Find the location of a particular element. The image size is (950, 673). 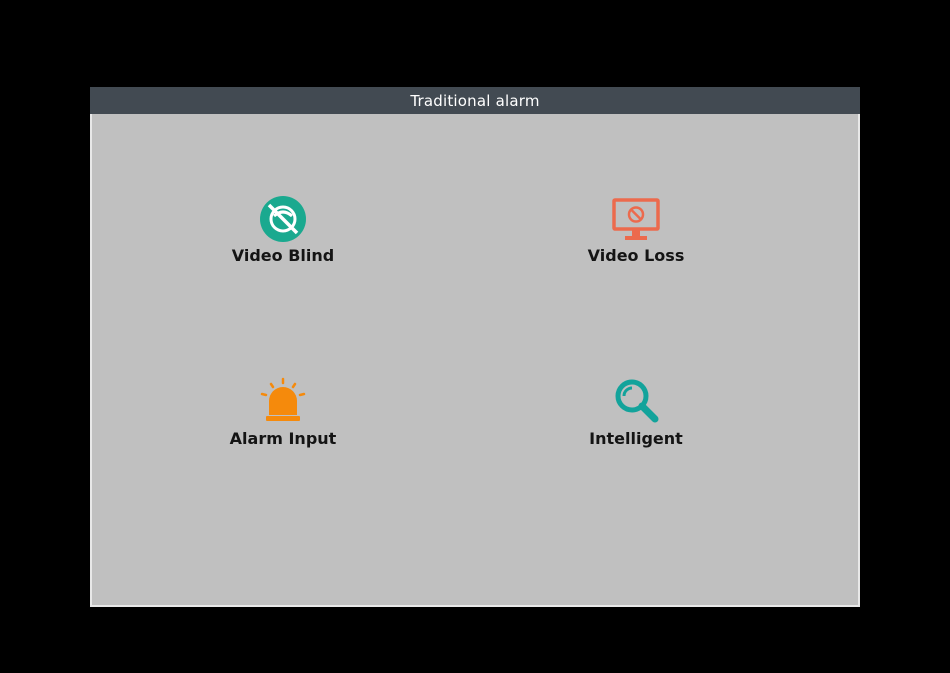

magnifier-icon is located at coordinates (637, 401).